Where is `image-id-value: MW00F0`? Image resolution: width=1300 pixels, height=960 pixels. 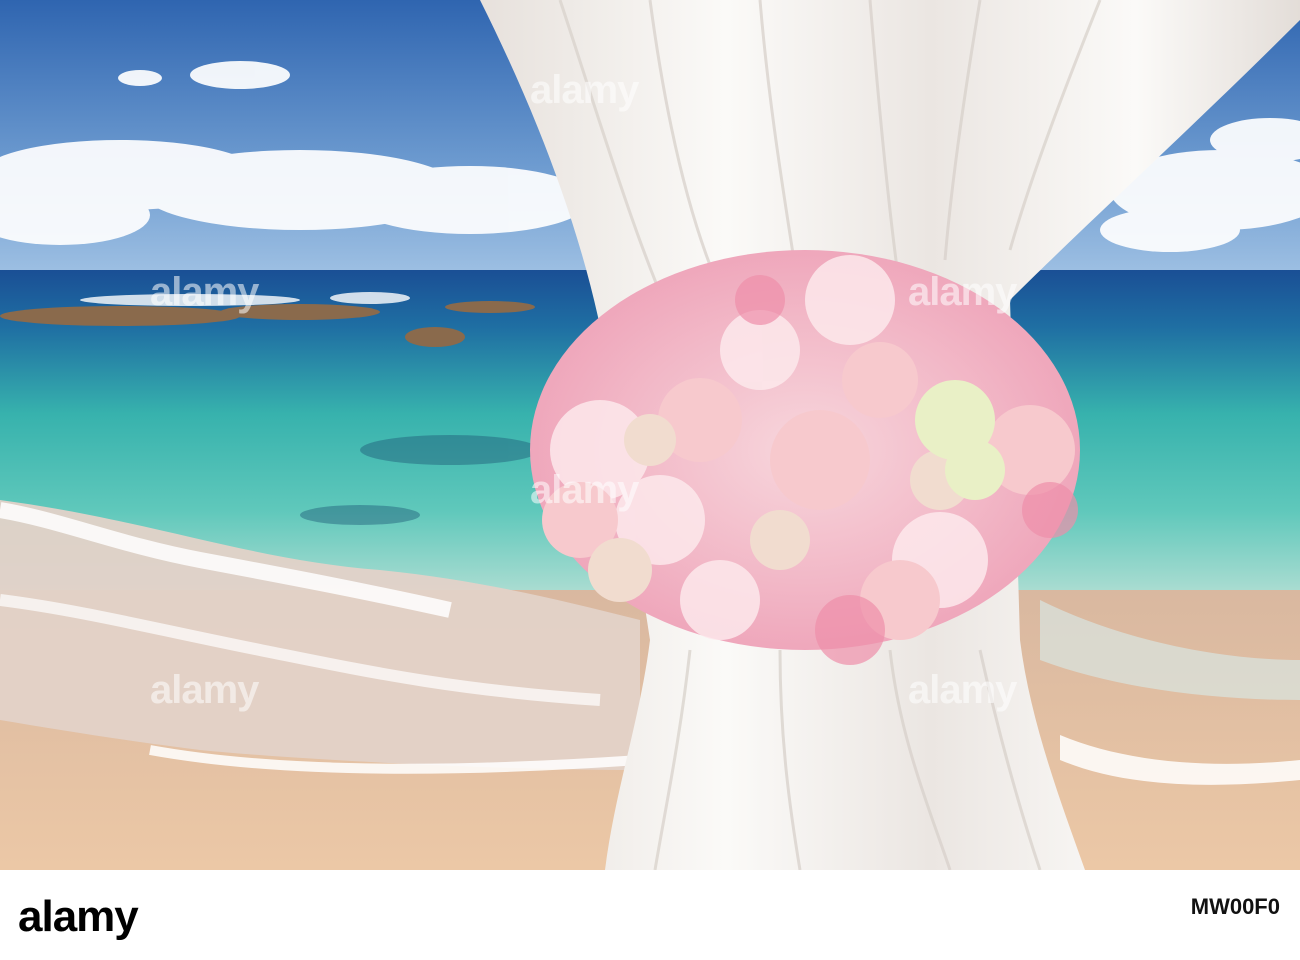
image-id-value: MW00F0 is located at coordinates (1235, 906).